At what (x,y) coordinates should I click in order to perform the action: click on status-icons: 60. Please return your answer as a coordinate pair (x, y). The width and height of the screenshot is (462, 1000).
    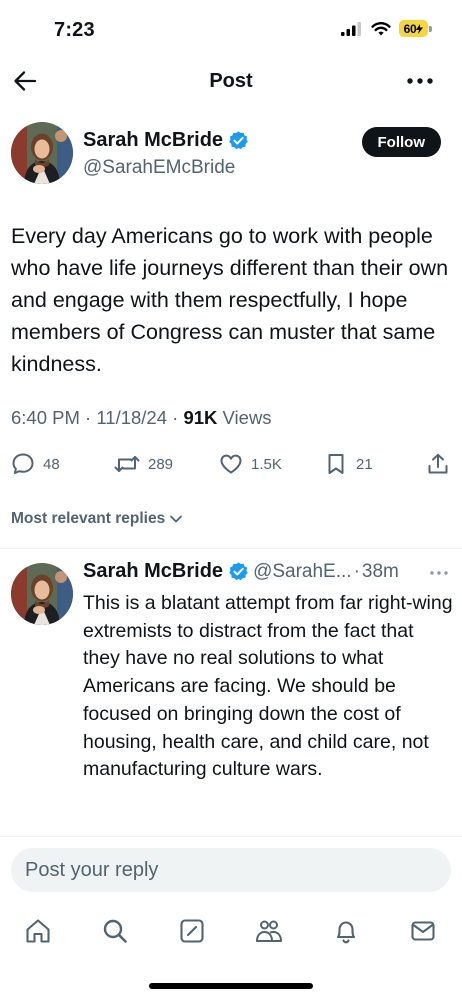
    Looking at the image, I should click on (386, 28).